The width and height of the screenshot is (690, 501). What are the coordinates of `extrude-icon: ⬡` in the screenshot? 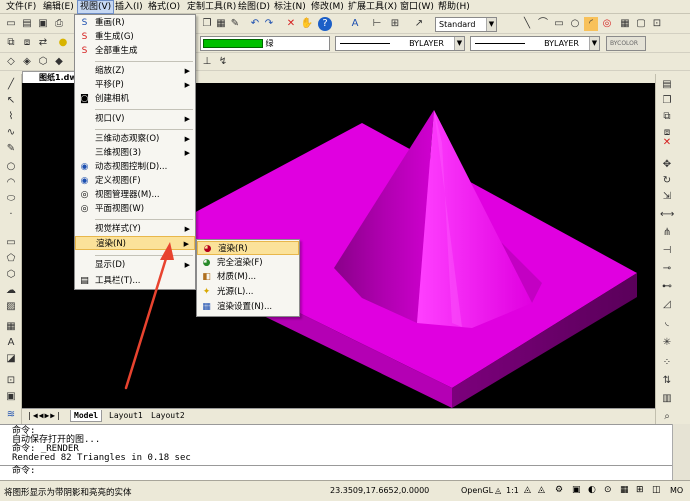 It's located at (43, 62).